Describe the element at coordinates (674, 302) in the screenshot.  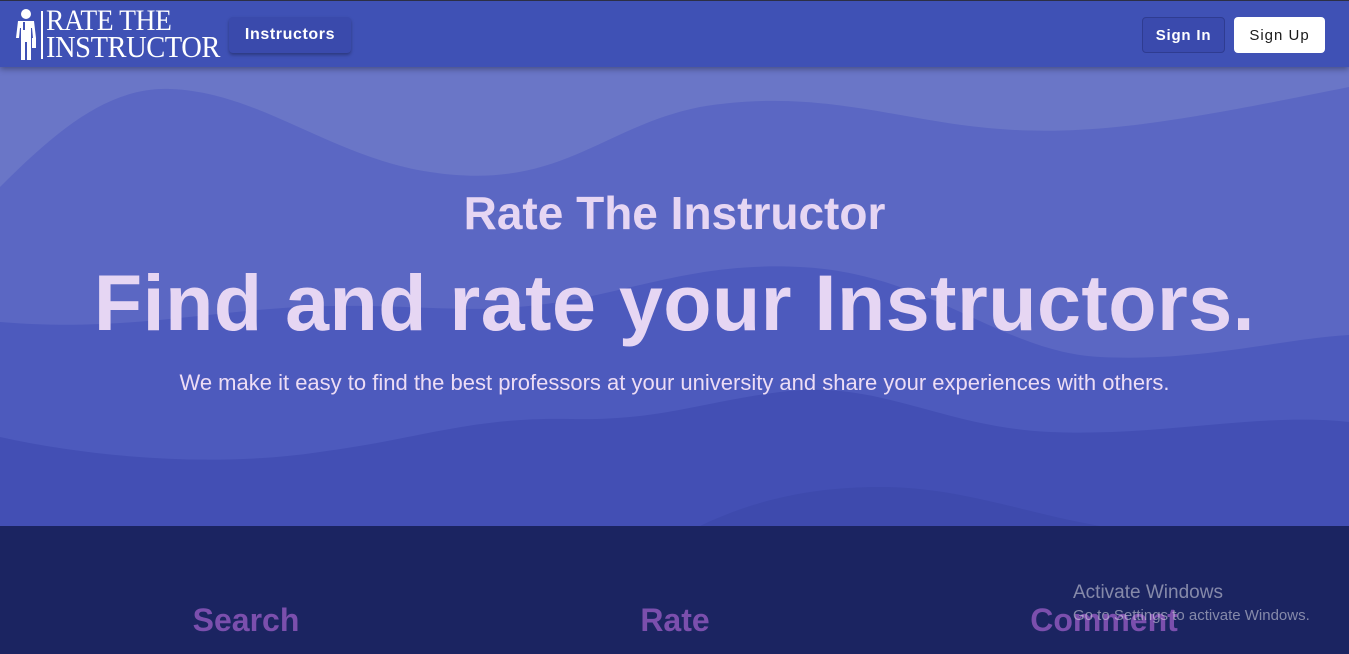
I see `hero-title: Find and rate your Instructors.` at that location.